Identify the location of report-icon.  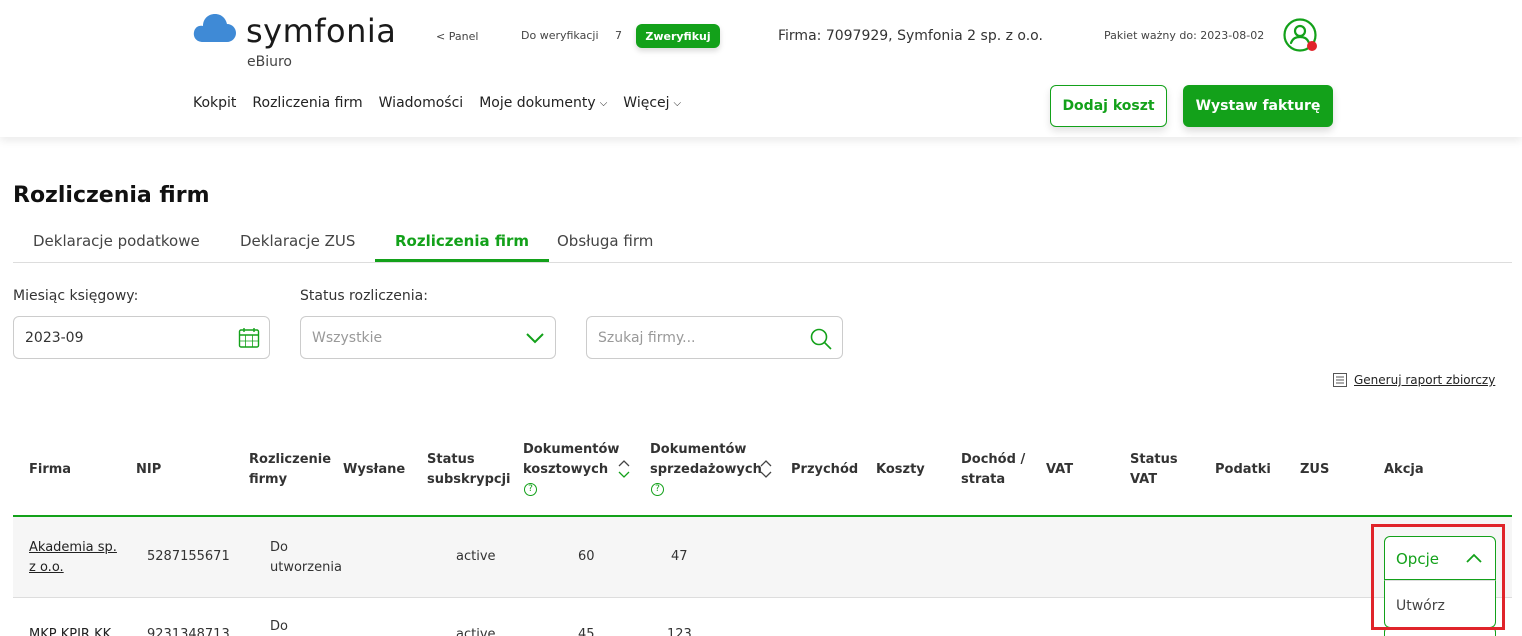
(1340, 380).